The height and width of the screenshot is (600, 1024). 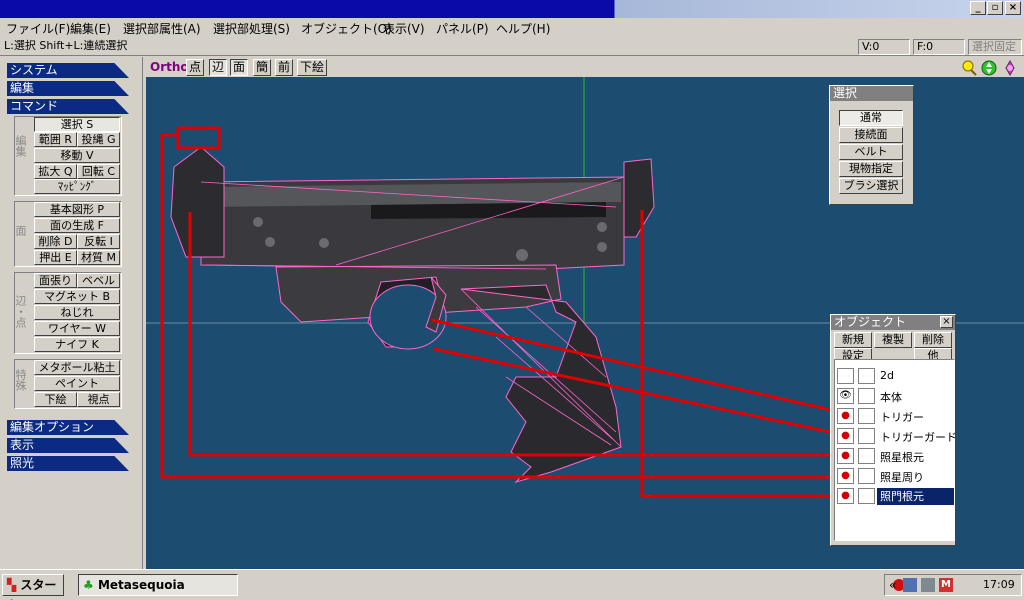 I want to click on move-button: 移動 V, so click(x=77, y=155).